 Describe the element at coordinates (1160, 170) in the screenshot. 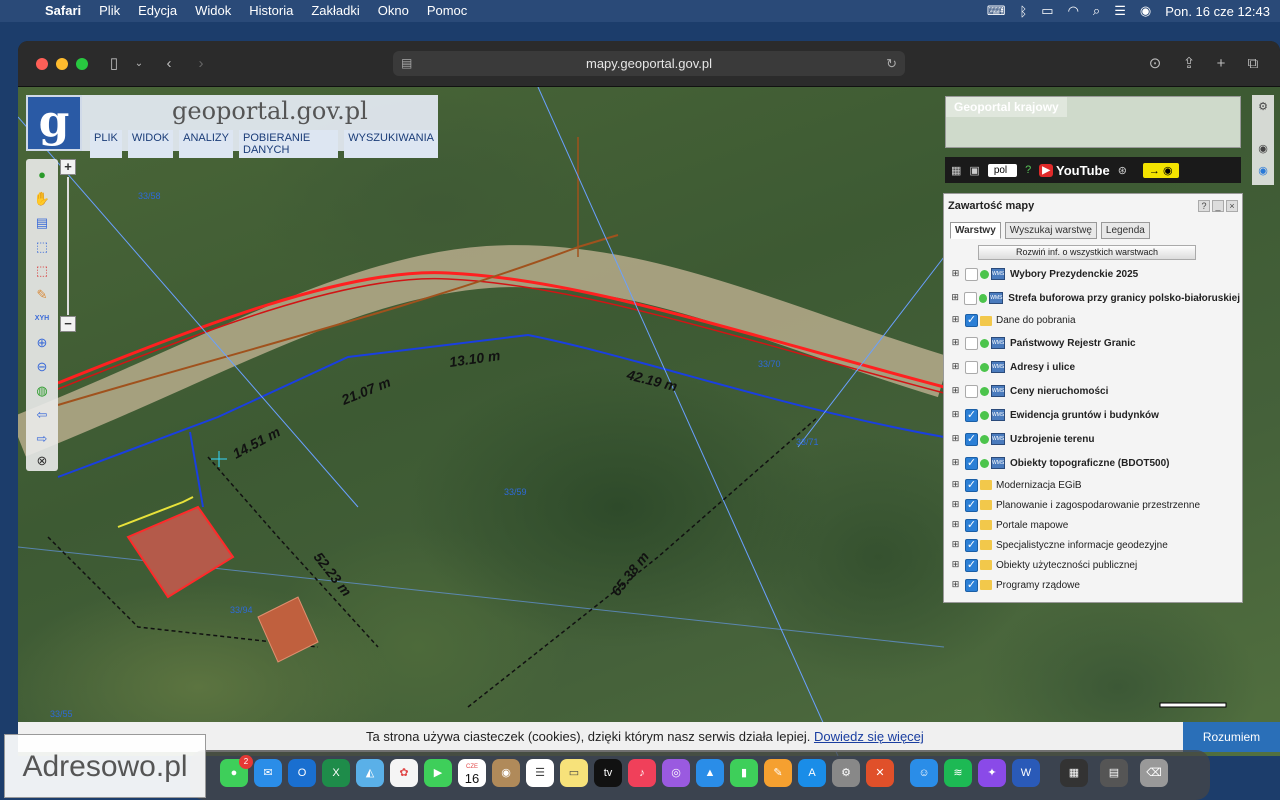

I see `accessibility-eye-icon: → ◉` at that location.